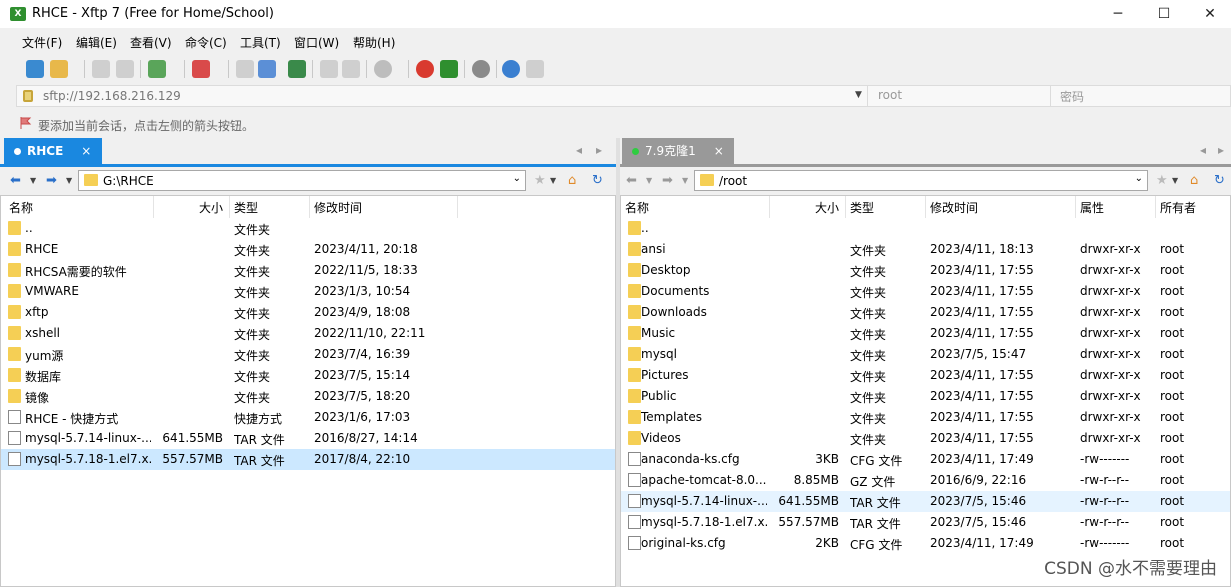  What do you see at coordinates (925, 354) in the screenshot?
I see `table-row: mysql 文件夹 2023/7/5, 15:47 drwxr-xr-x root` at bounding box center [925, 354].